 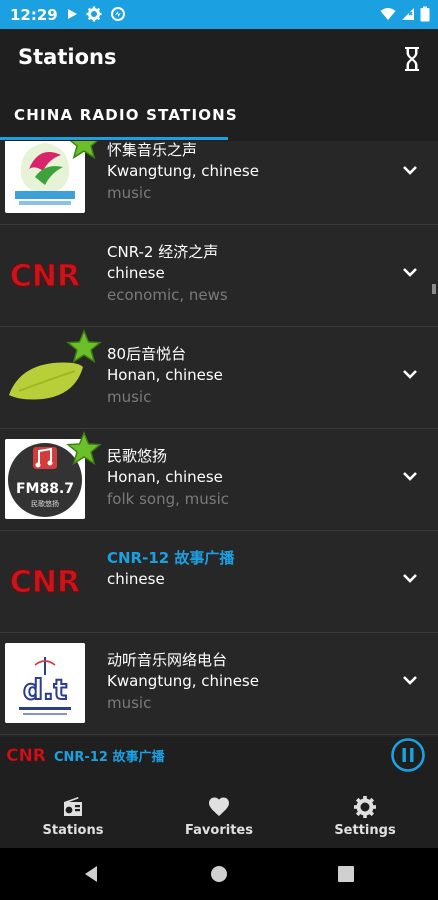 What do you see at coordinates (168, 499) in the screenshot?
I see `station-tags: folk song, music` at bounding box center [168, 499].